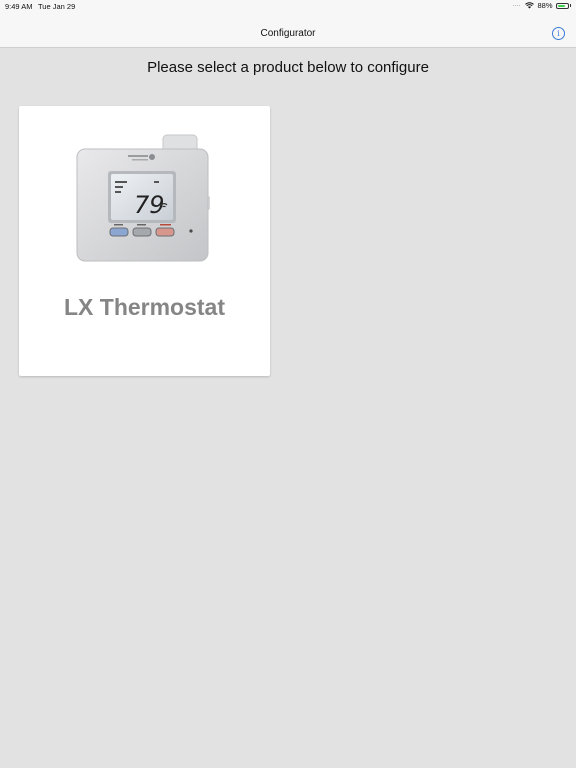  I want to click on battery-level-fill, so click(561, 5).